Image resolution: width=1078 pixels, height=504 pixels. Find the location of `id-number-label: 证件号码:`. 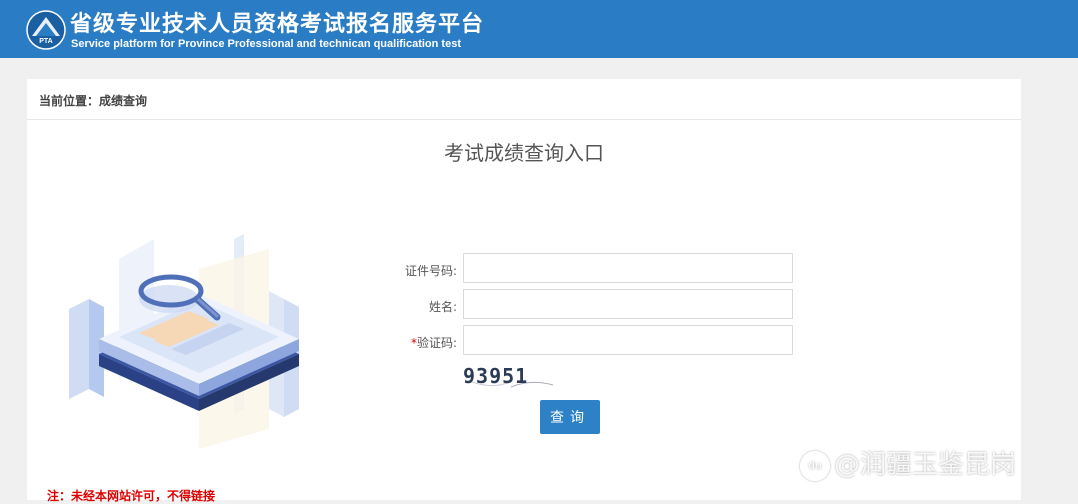

id-number-label: 证件号码: is located at coordinates (430, 271).